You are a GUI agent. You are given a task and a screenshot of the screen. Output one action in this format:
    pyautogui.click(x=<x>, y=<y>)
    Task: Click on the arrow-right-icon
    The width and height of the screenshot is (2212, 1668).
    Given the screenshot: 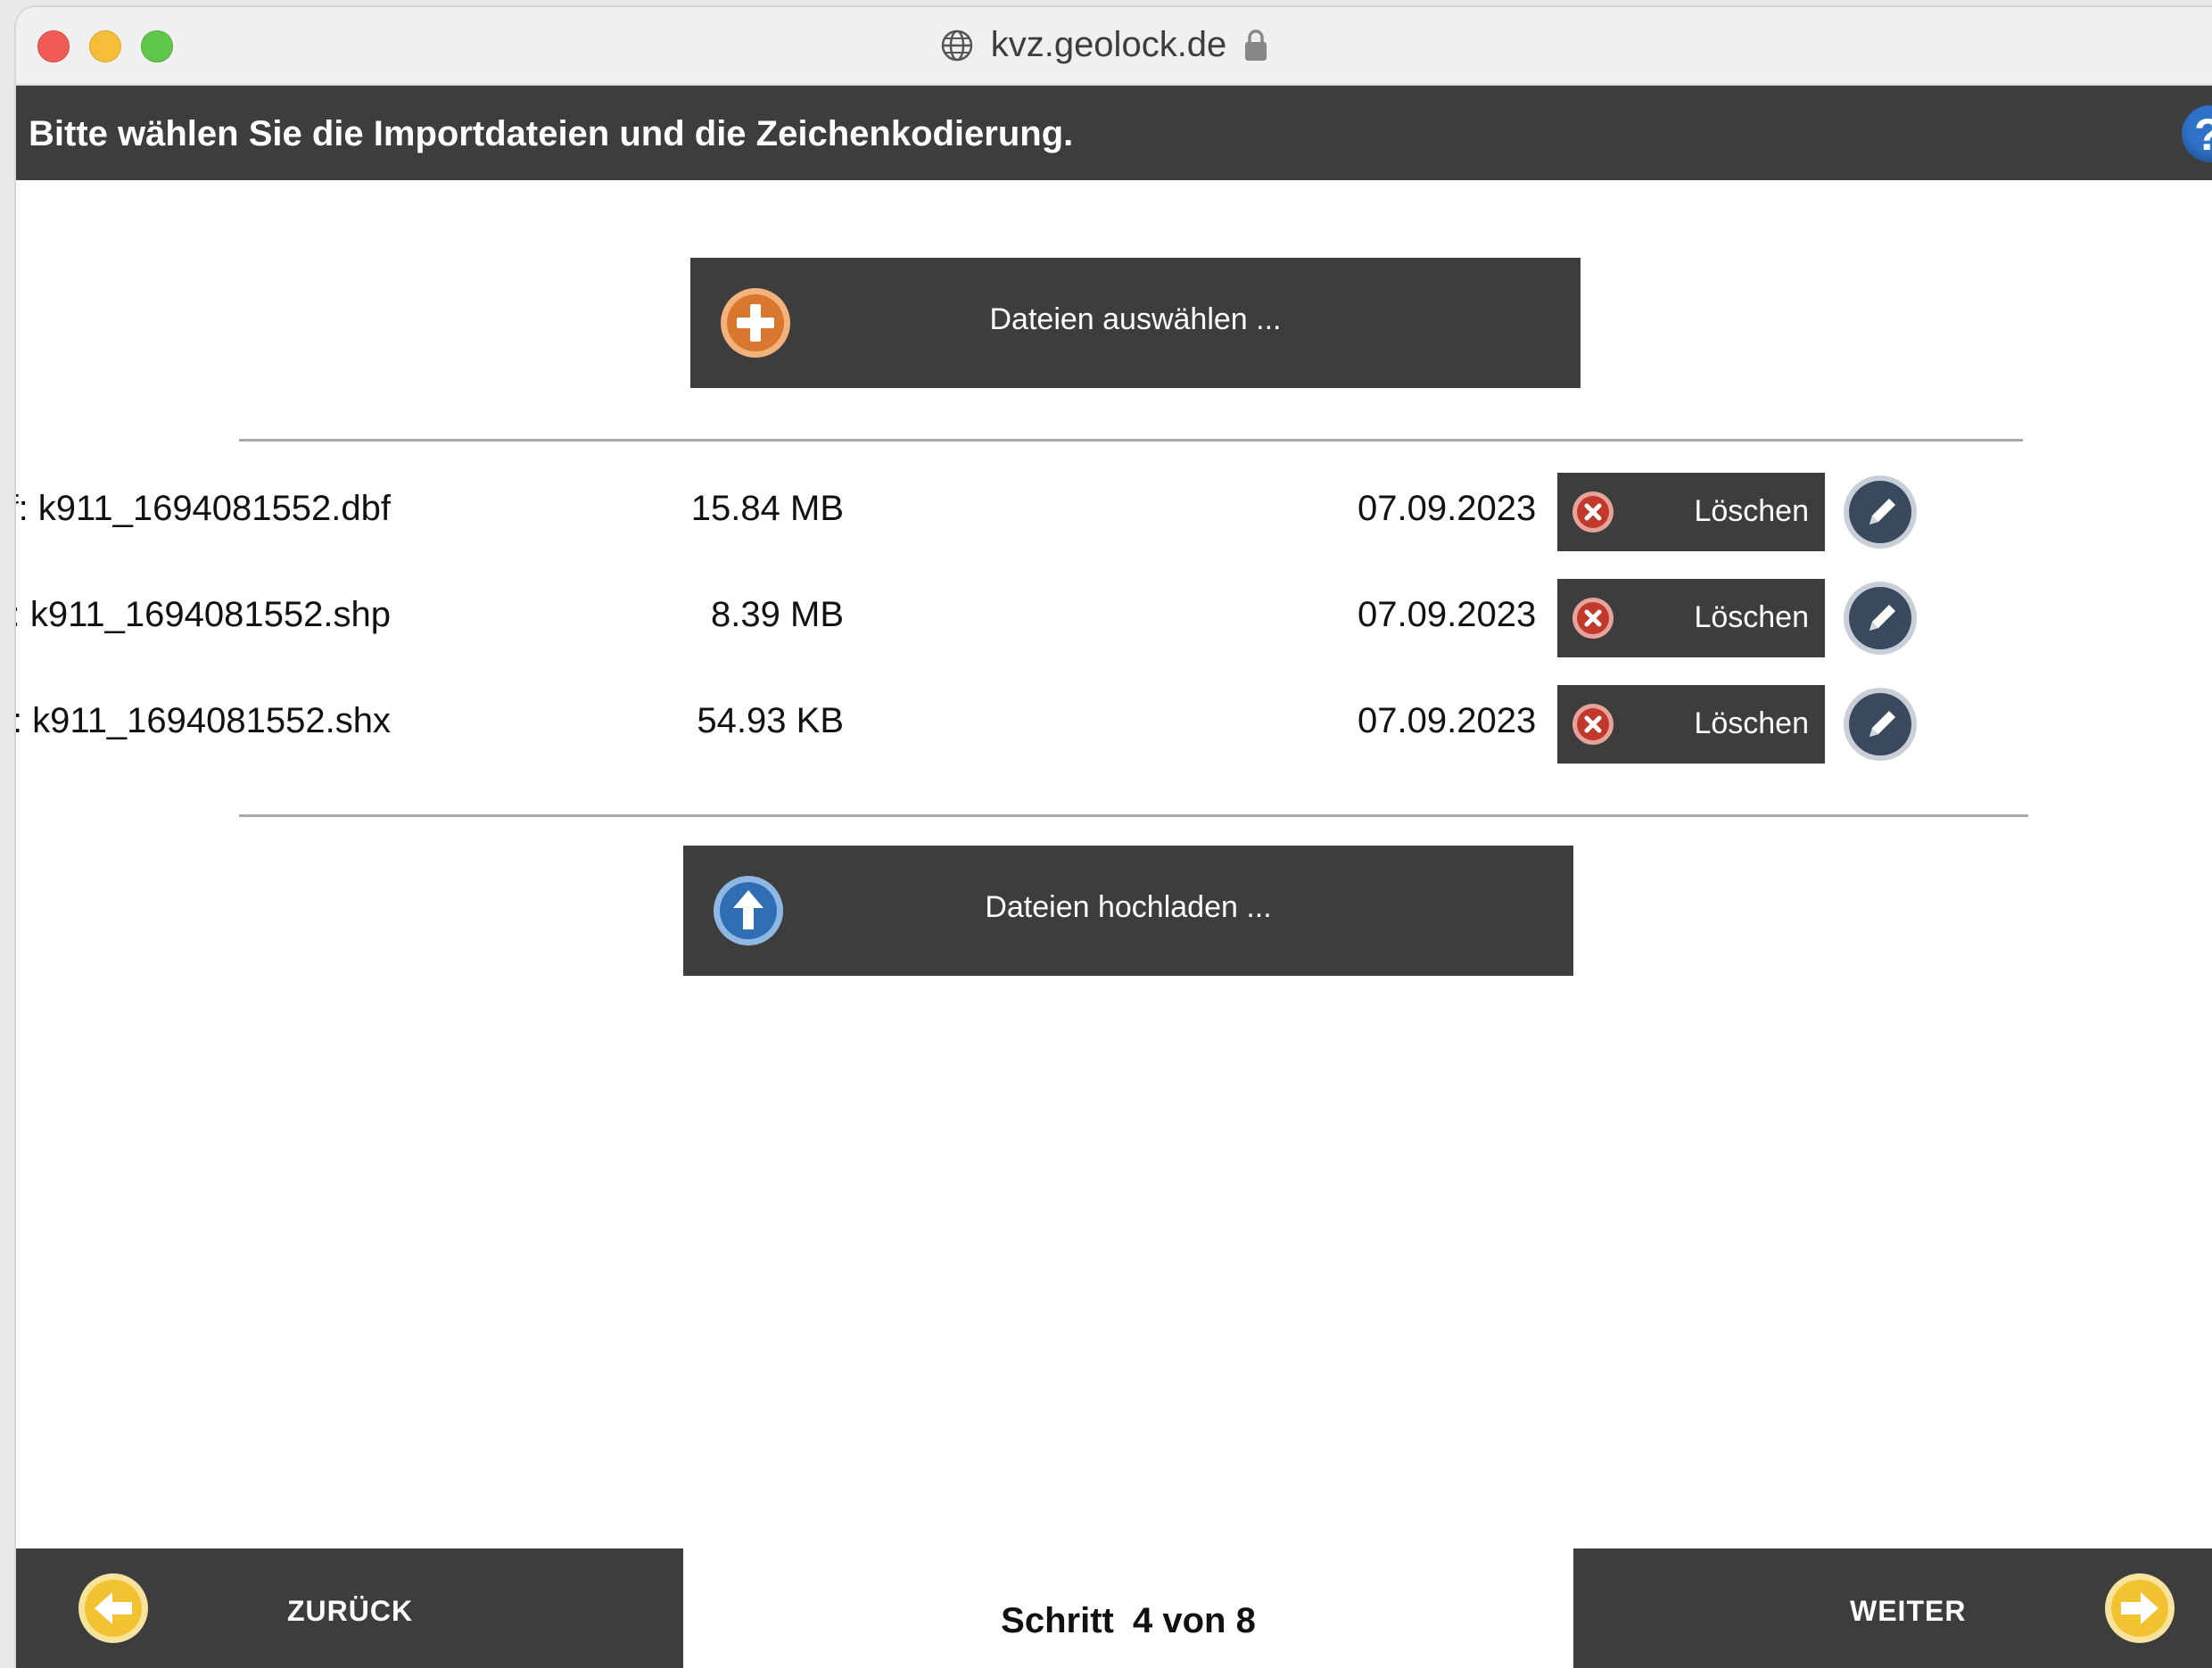 What is the action you would take?
    pyautogui.click(x=2140, y=1608)
    